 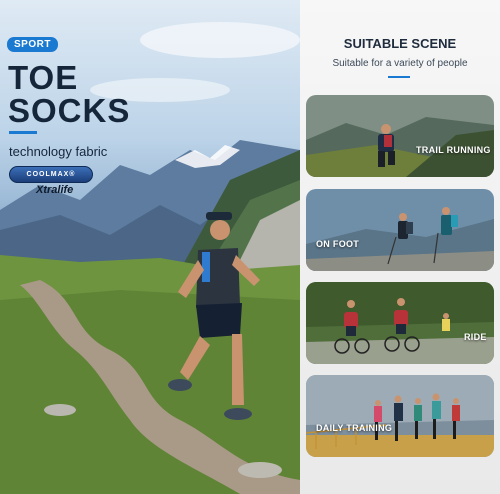 I want to click on scene-card-ride: RIDE, so click(x=400, y=323).